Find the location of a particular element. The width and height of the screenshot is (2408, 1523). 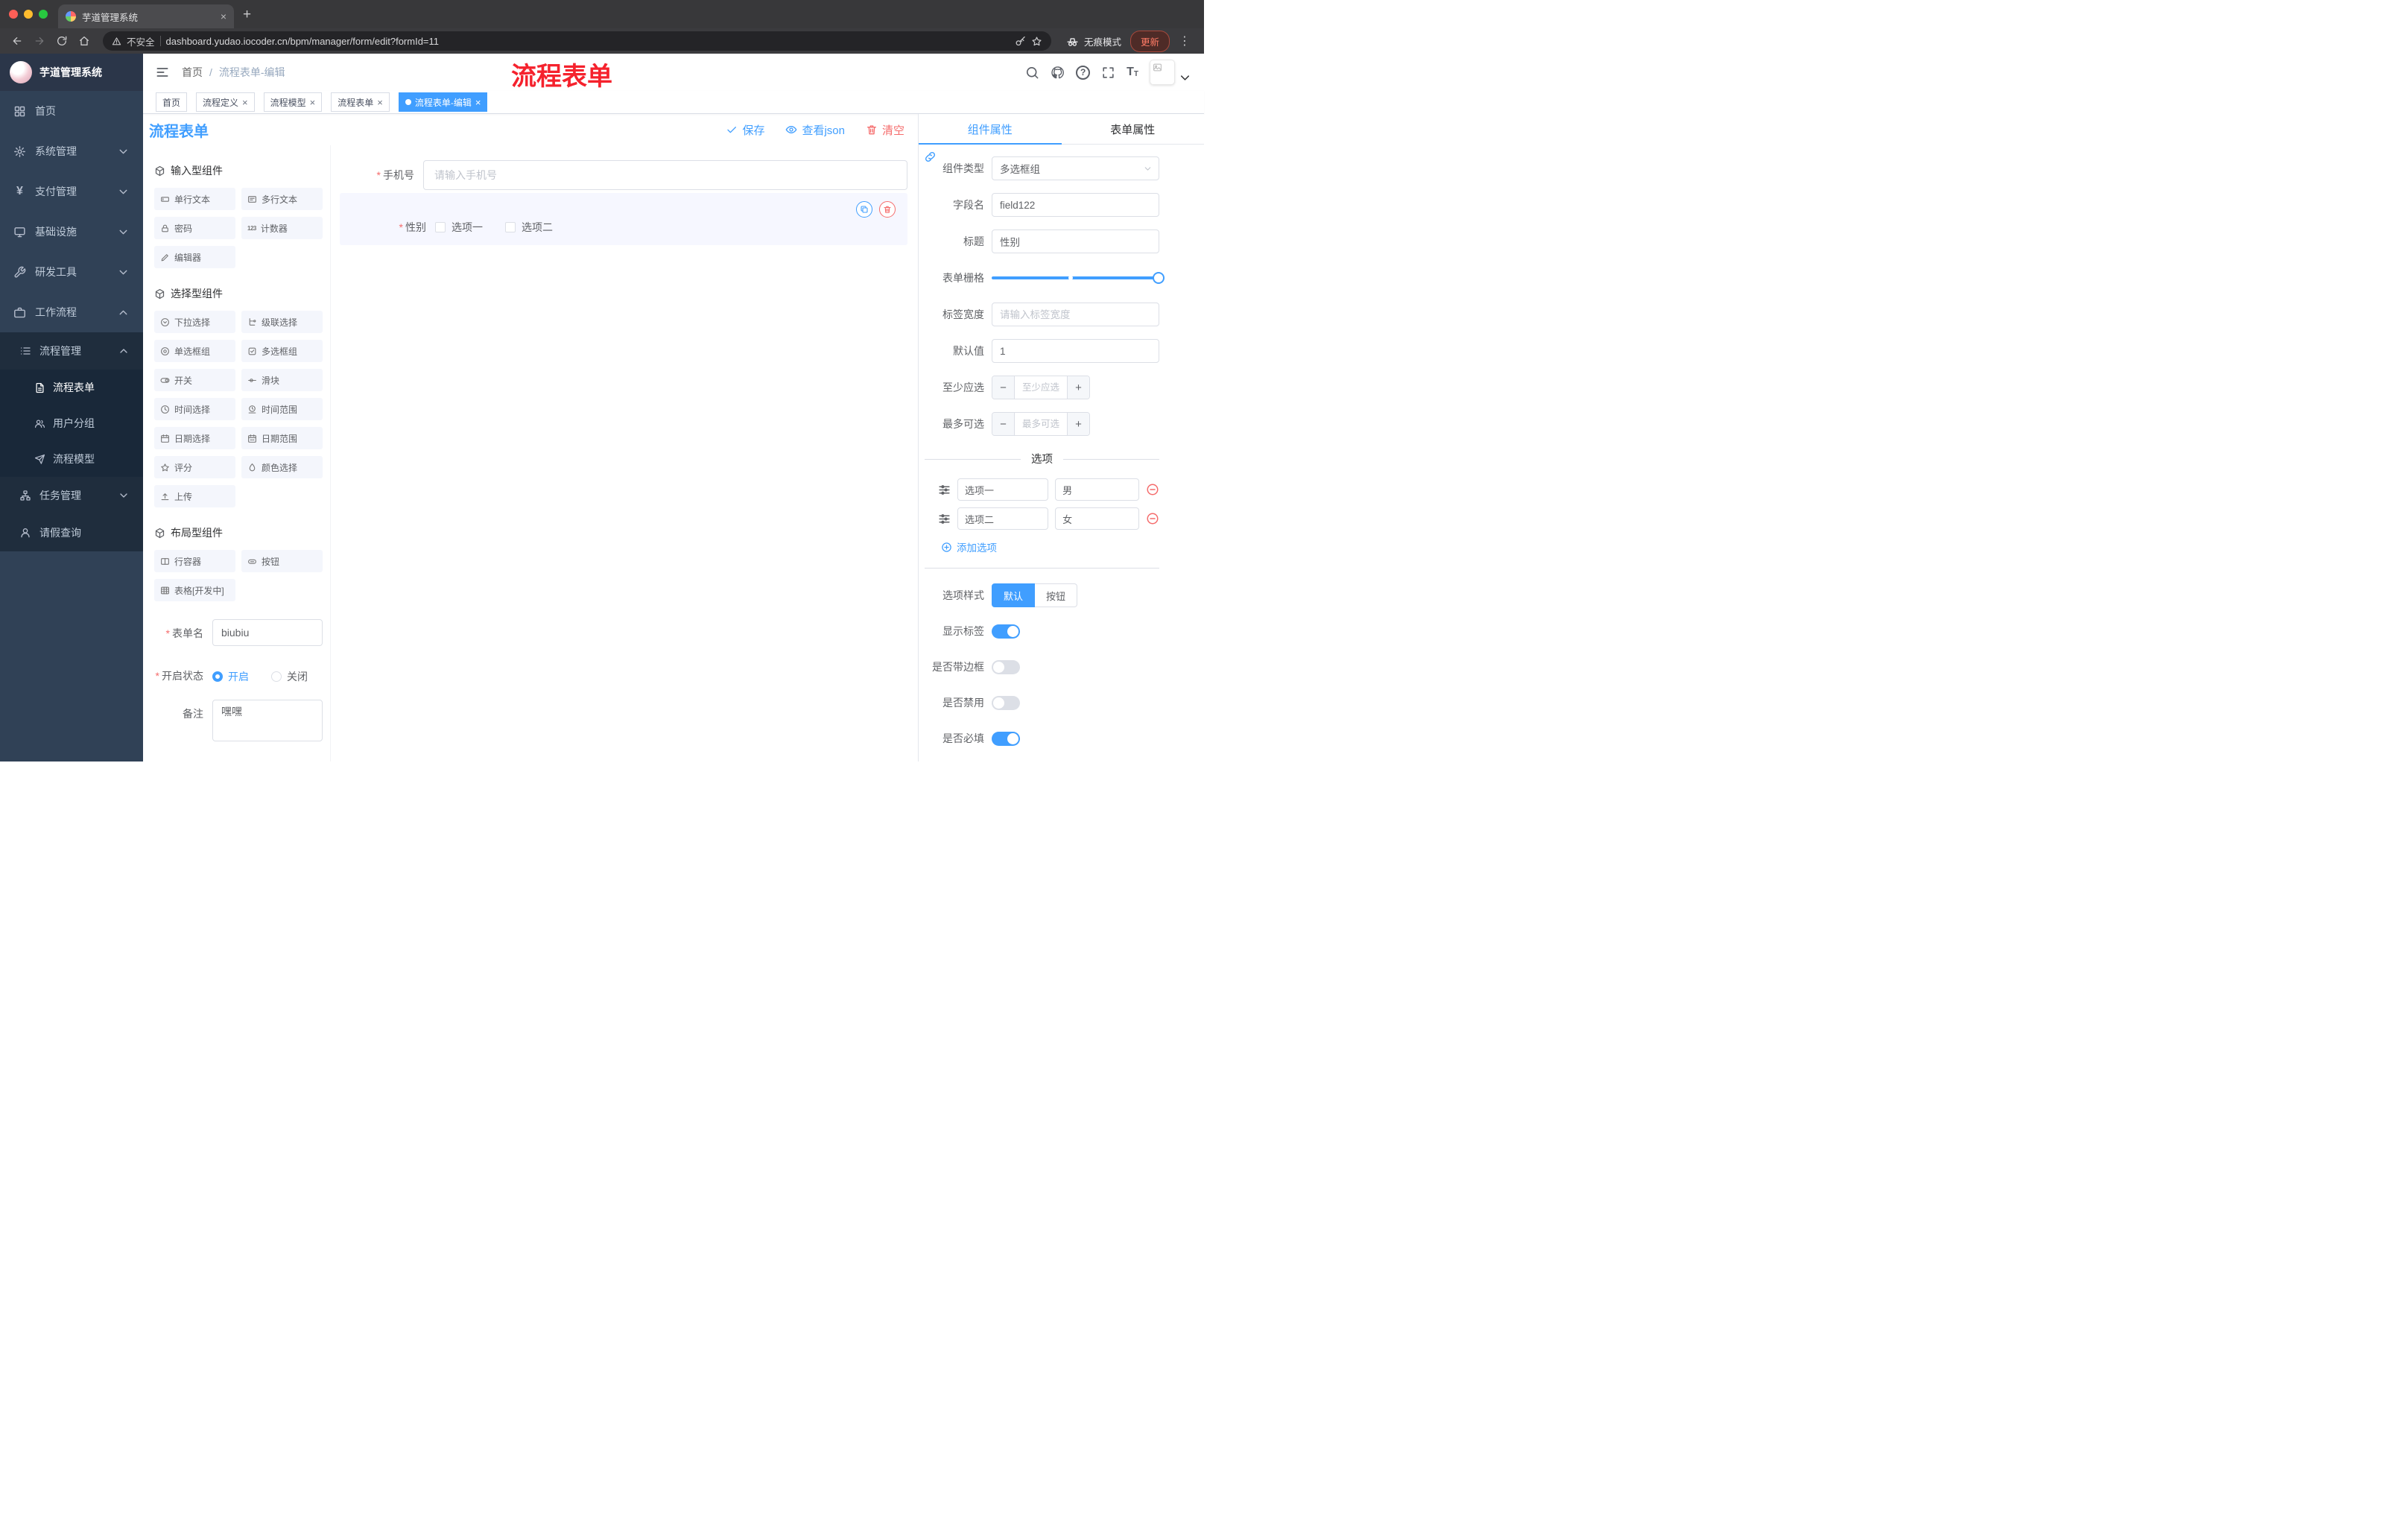

tab-component-props: 组件属性 is located at coordinates (990, 130).